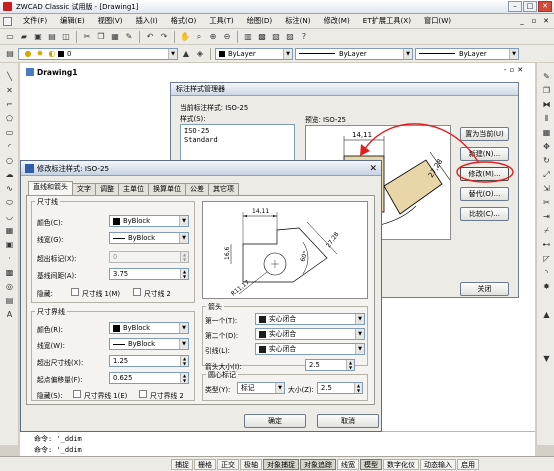 The width and height of the screenshot is (554, 471). Describe the element at coordinates (129, 37) in the screenshot. I see `match-properties-icon: ✎` at that location.